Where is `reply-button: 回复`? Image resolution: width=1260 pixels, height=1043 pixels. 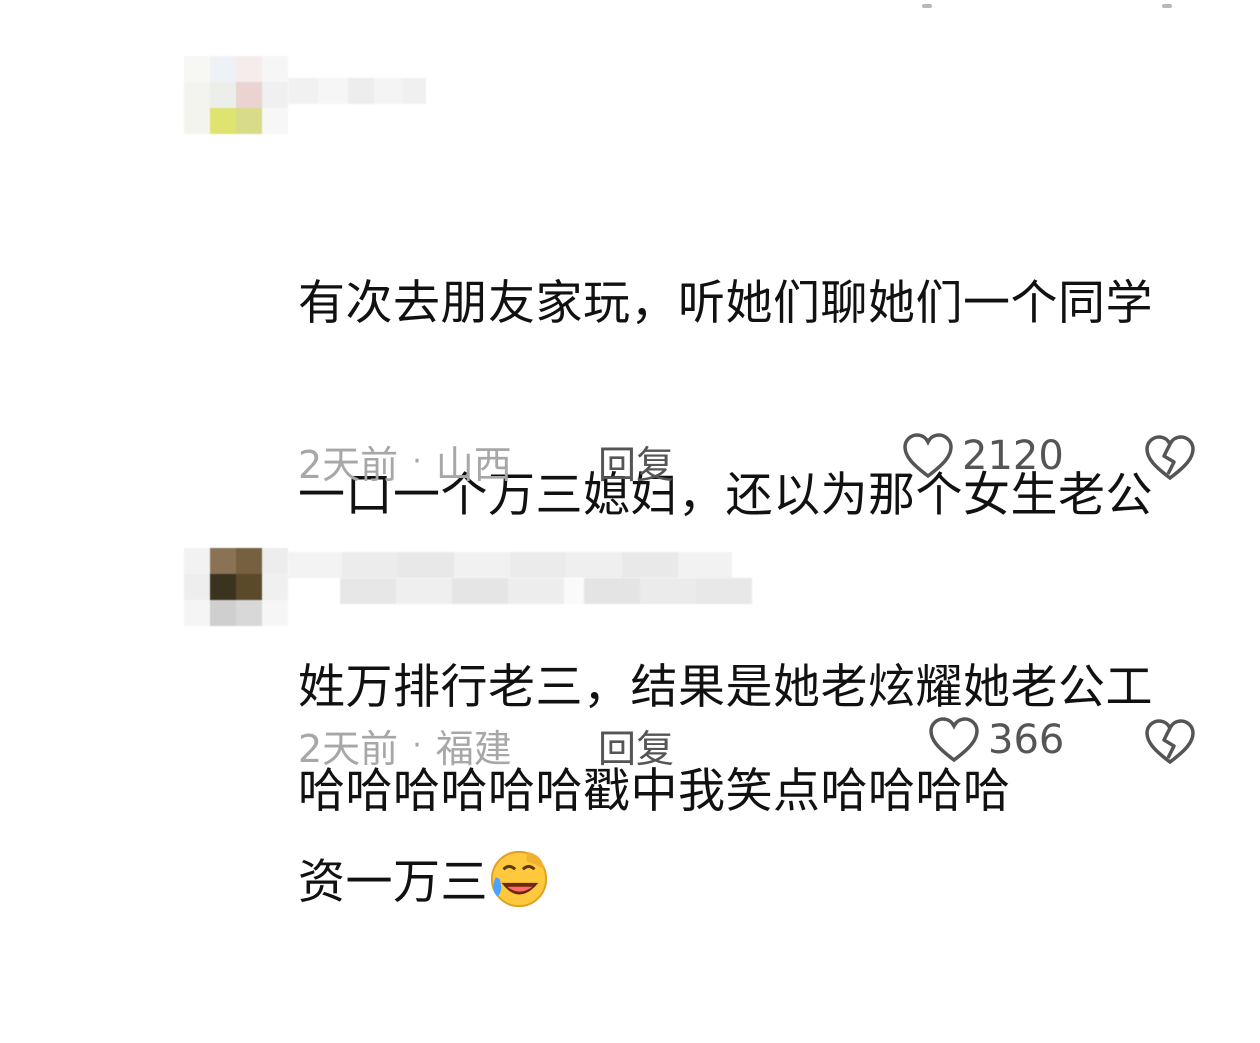
reply-button: 回复 is located at coordinates (636, 745).